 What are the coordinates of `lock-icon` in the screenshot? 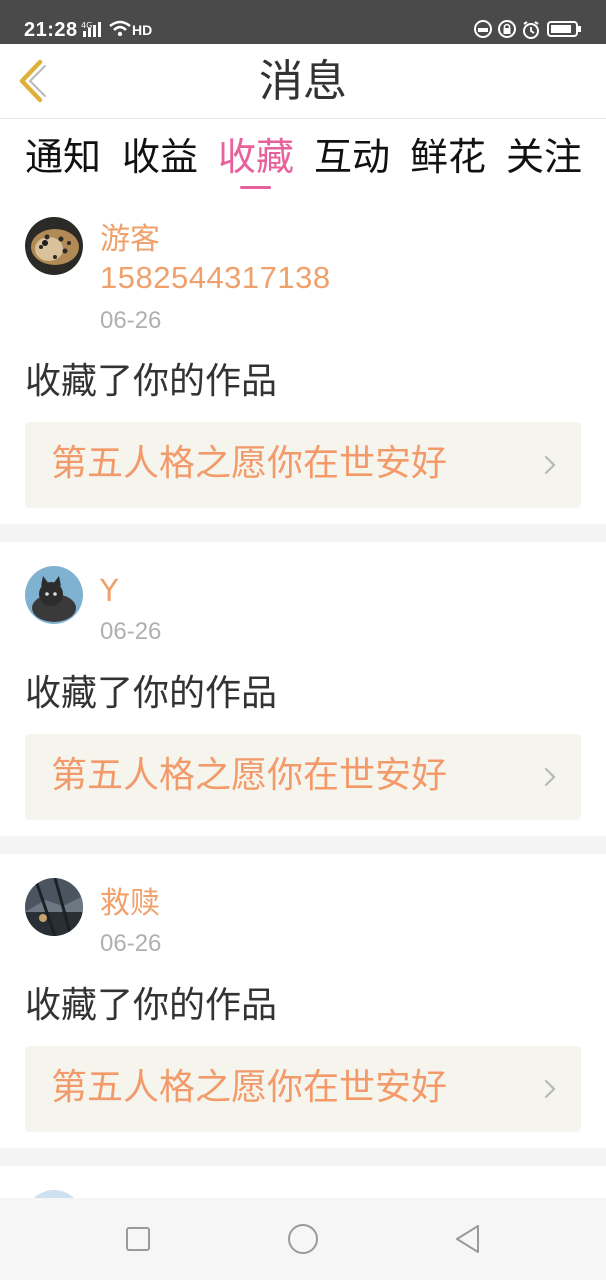 It's located at (507, 29).